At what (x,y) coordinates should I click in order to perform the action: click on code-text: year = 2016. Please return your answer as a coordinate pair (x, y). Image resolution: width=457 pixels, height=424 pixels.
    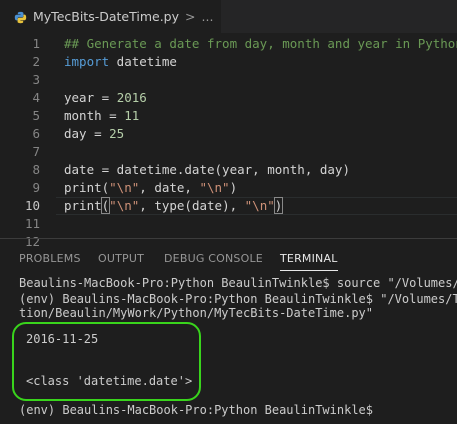
    Looking at the image, I should click on (105, 98).